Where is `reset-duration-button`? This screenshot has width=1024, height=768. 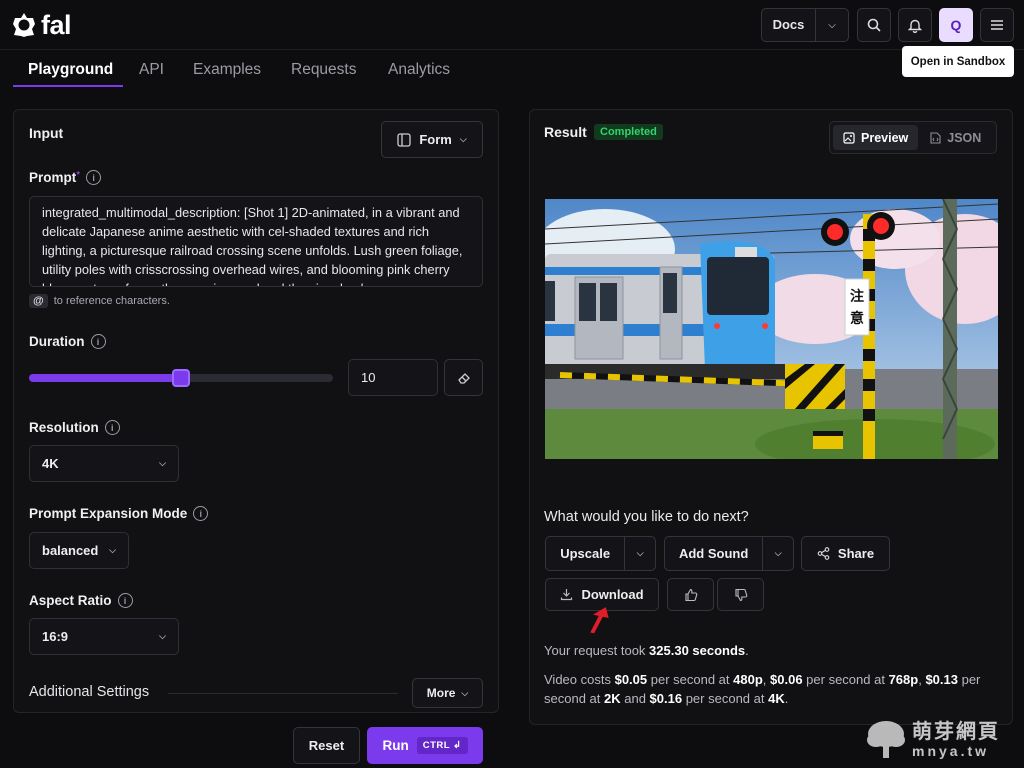
reset-duration-button is located at coordinates (463, 377).